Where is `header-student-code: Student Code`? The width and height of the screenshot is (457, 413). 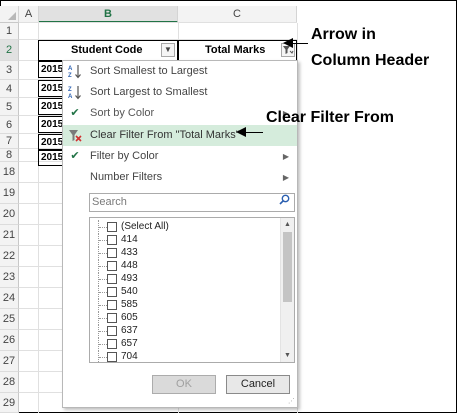 header-student-code: Student Code is located at coordinates (107, 50).